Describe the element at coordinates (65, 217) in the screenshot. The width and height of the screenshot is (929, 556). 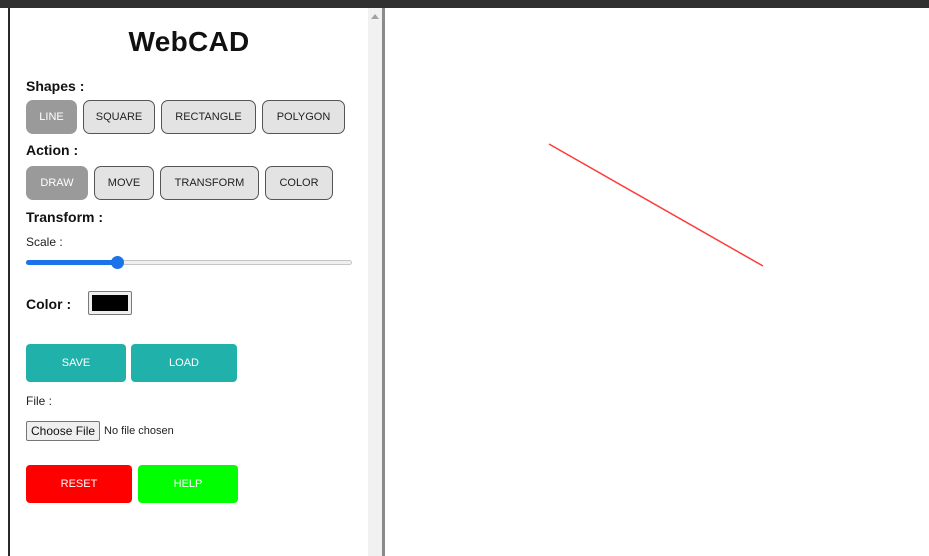
I see `transform-label: Transform :` at that location.